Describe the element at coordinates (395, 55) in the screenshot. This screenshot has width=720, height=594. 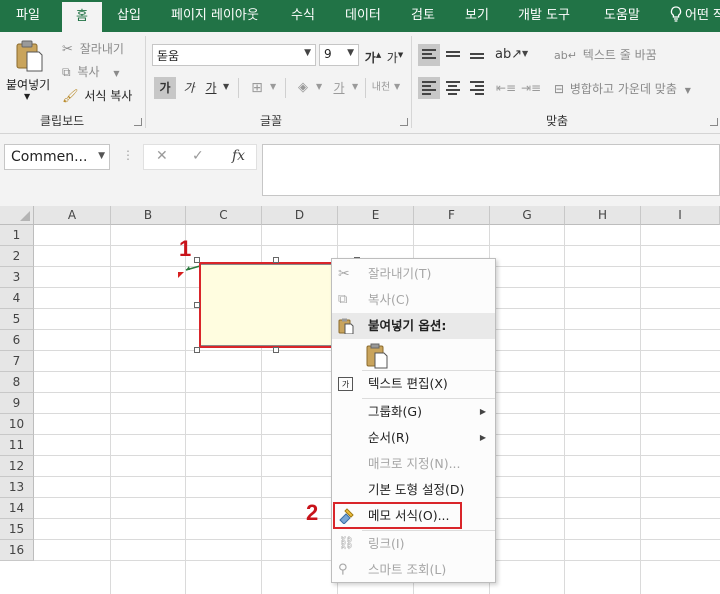
I see `decrease-font-size-button: 가▼` at that location.